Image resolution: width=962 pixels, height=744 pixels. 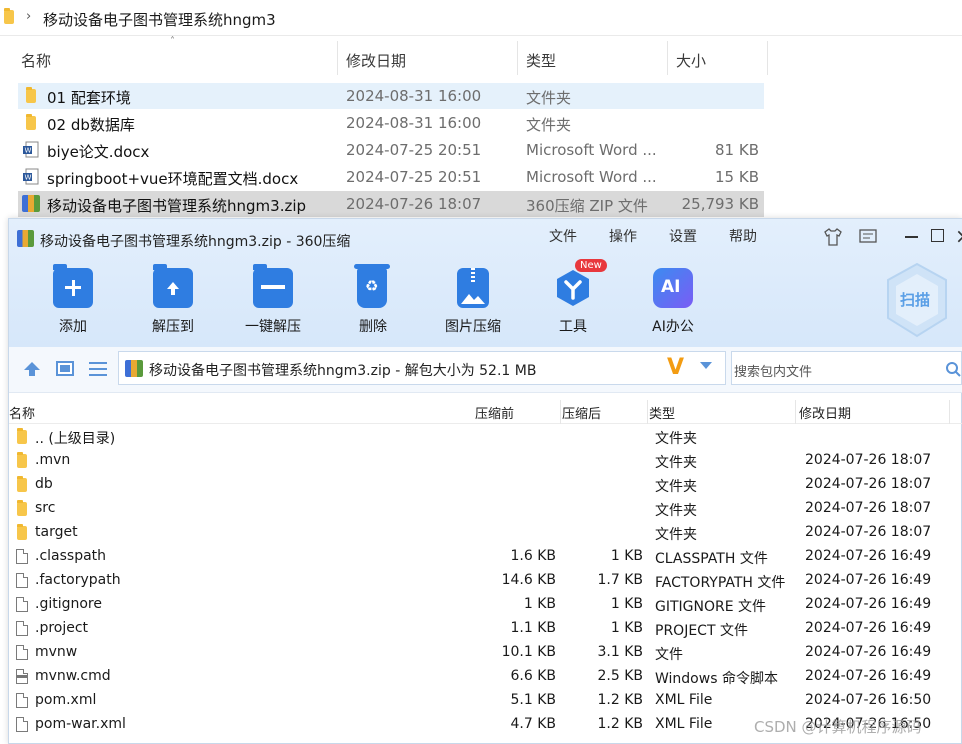 I want to click on file-type: 文件, so click(x=669, y=655).